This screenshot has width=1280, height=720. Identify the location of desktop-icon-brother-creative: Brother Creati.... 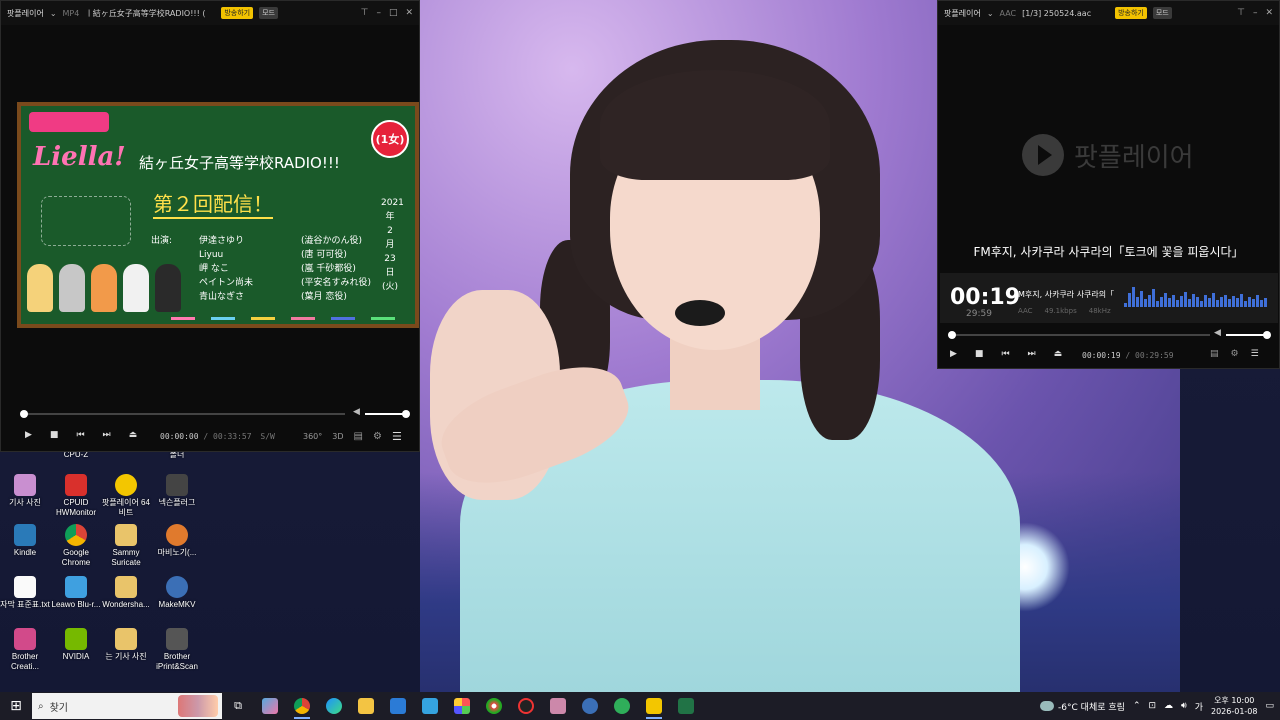
(25, 650).